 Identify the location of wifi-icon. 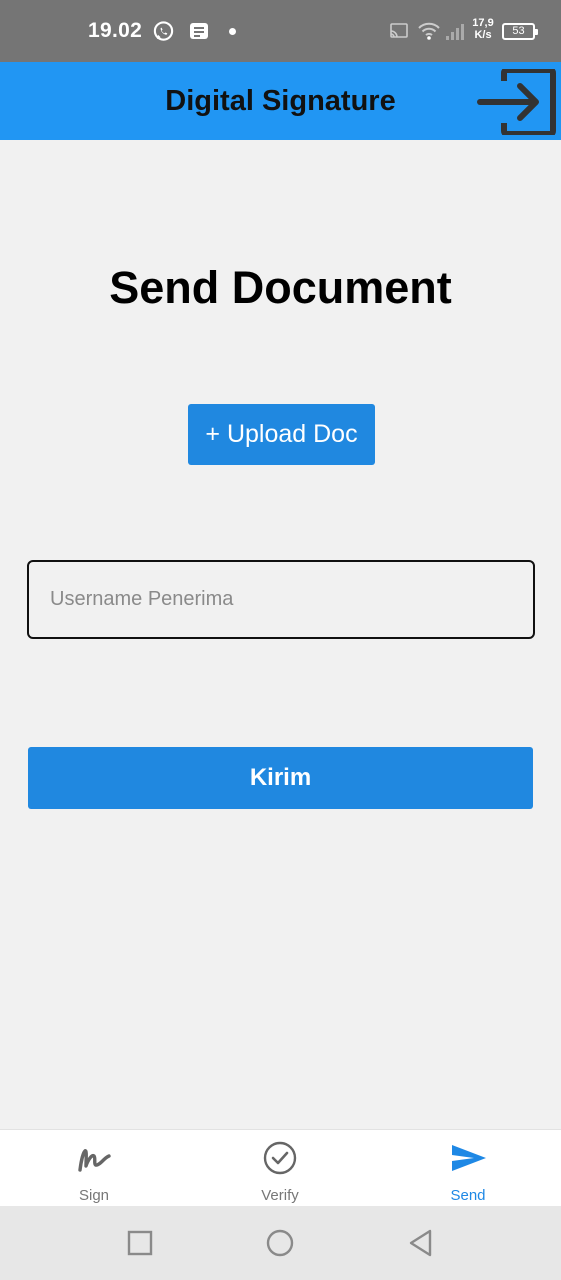
(429, 31).